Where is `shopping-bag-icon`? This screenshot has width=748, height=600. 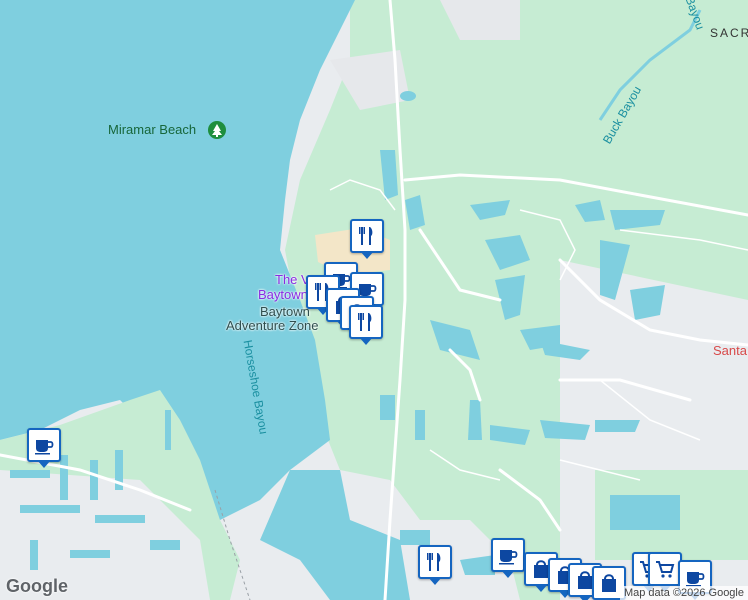 shopping-bag-icon is located at coordinates (609, 583).